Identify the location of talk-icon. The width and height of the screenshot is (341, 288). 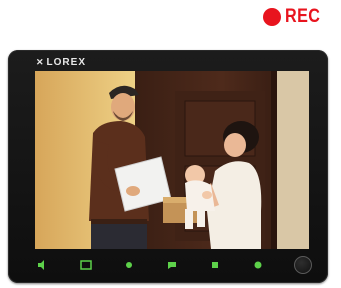
(172, 265).